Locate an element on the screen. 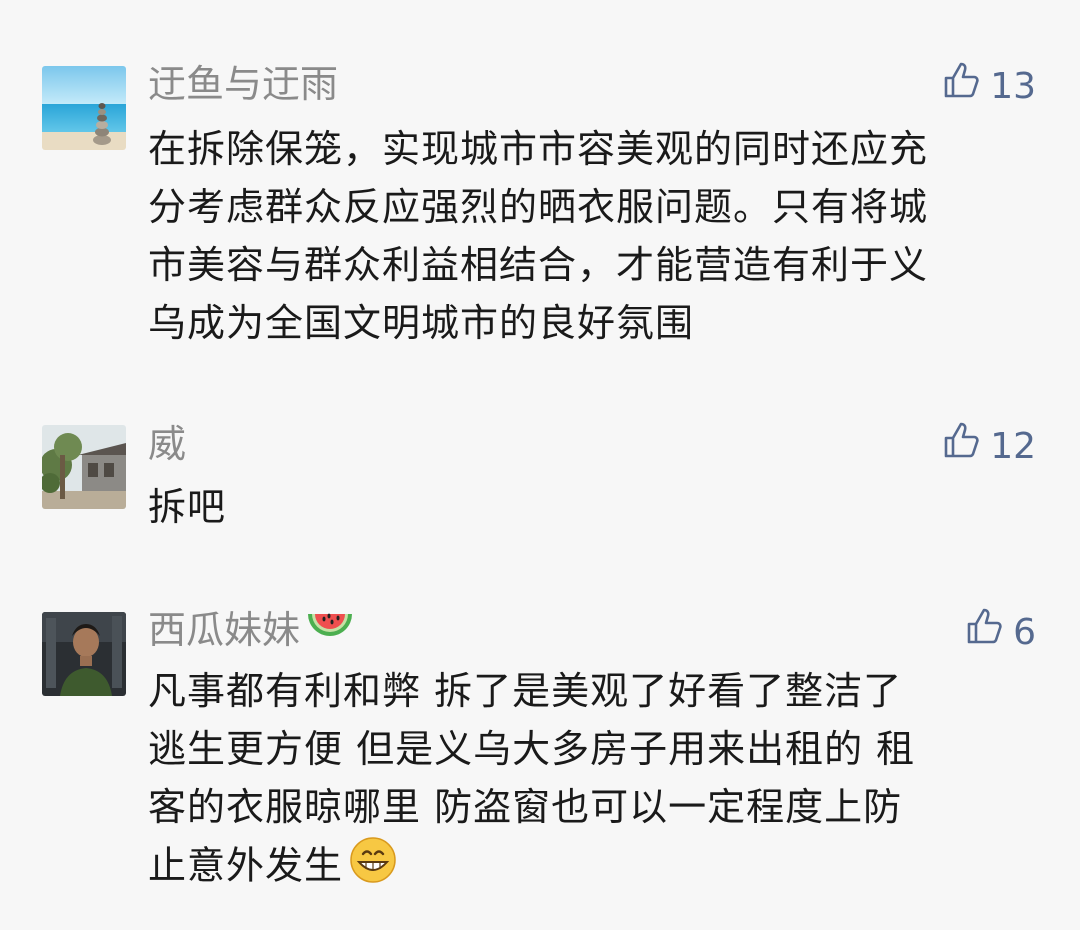  comment-author: 西瓜妹妹 is located at coordinates (251, 631).